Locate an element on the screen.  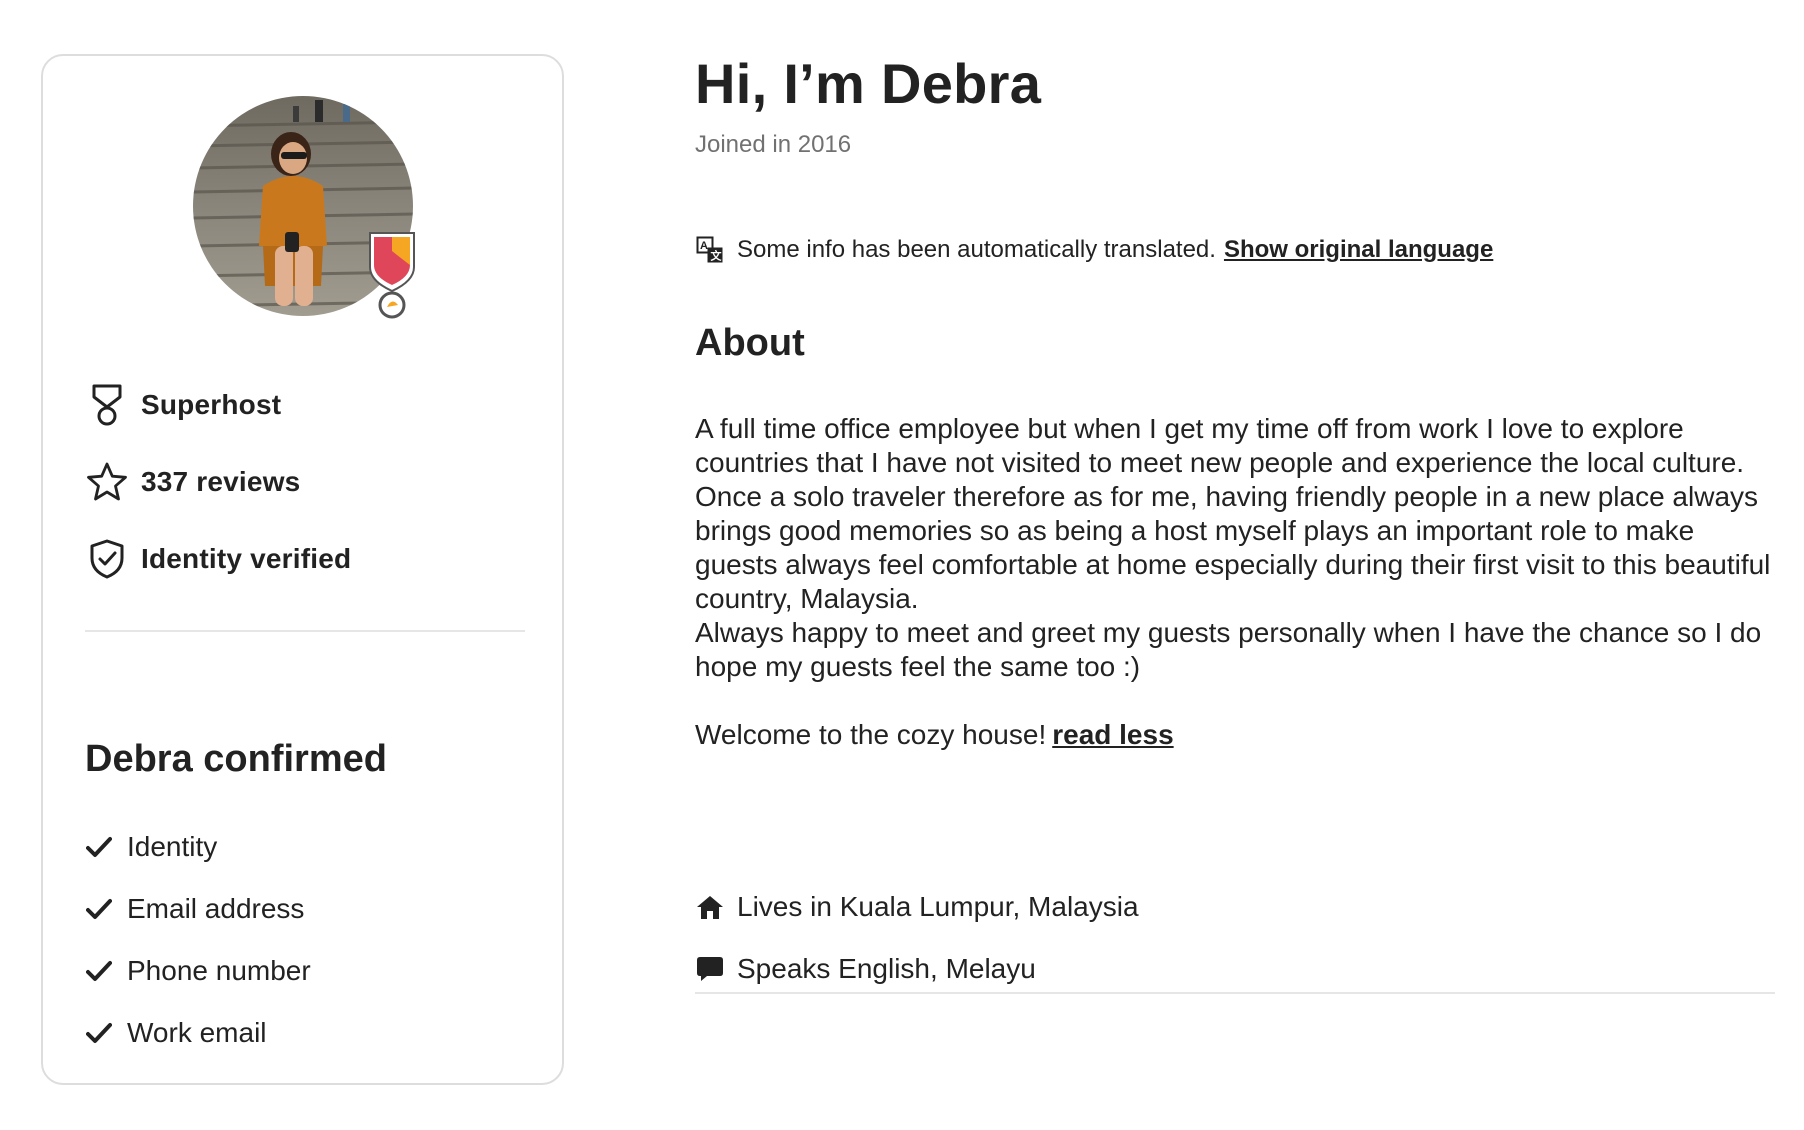
superhost-medal-icon is located at coordinates (392, 275).